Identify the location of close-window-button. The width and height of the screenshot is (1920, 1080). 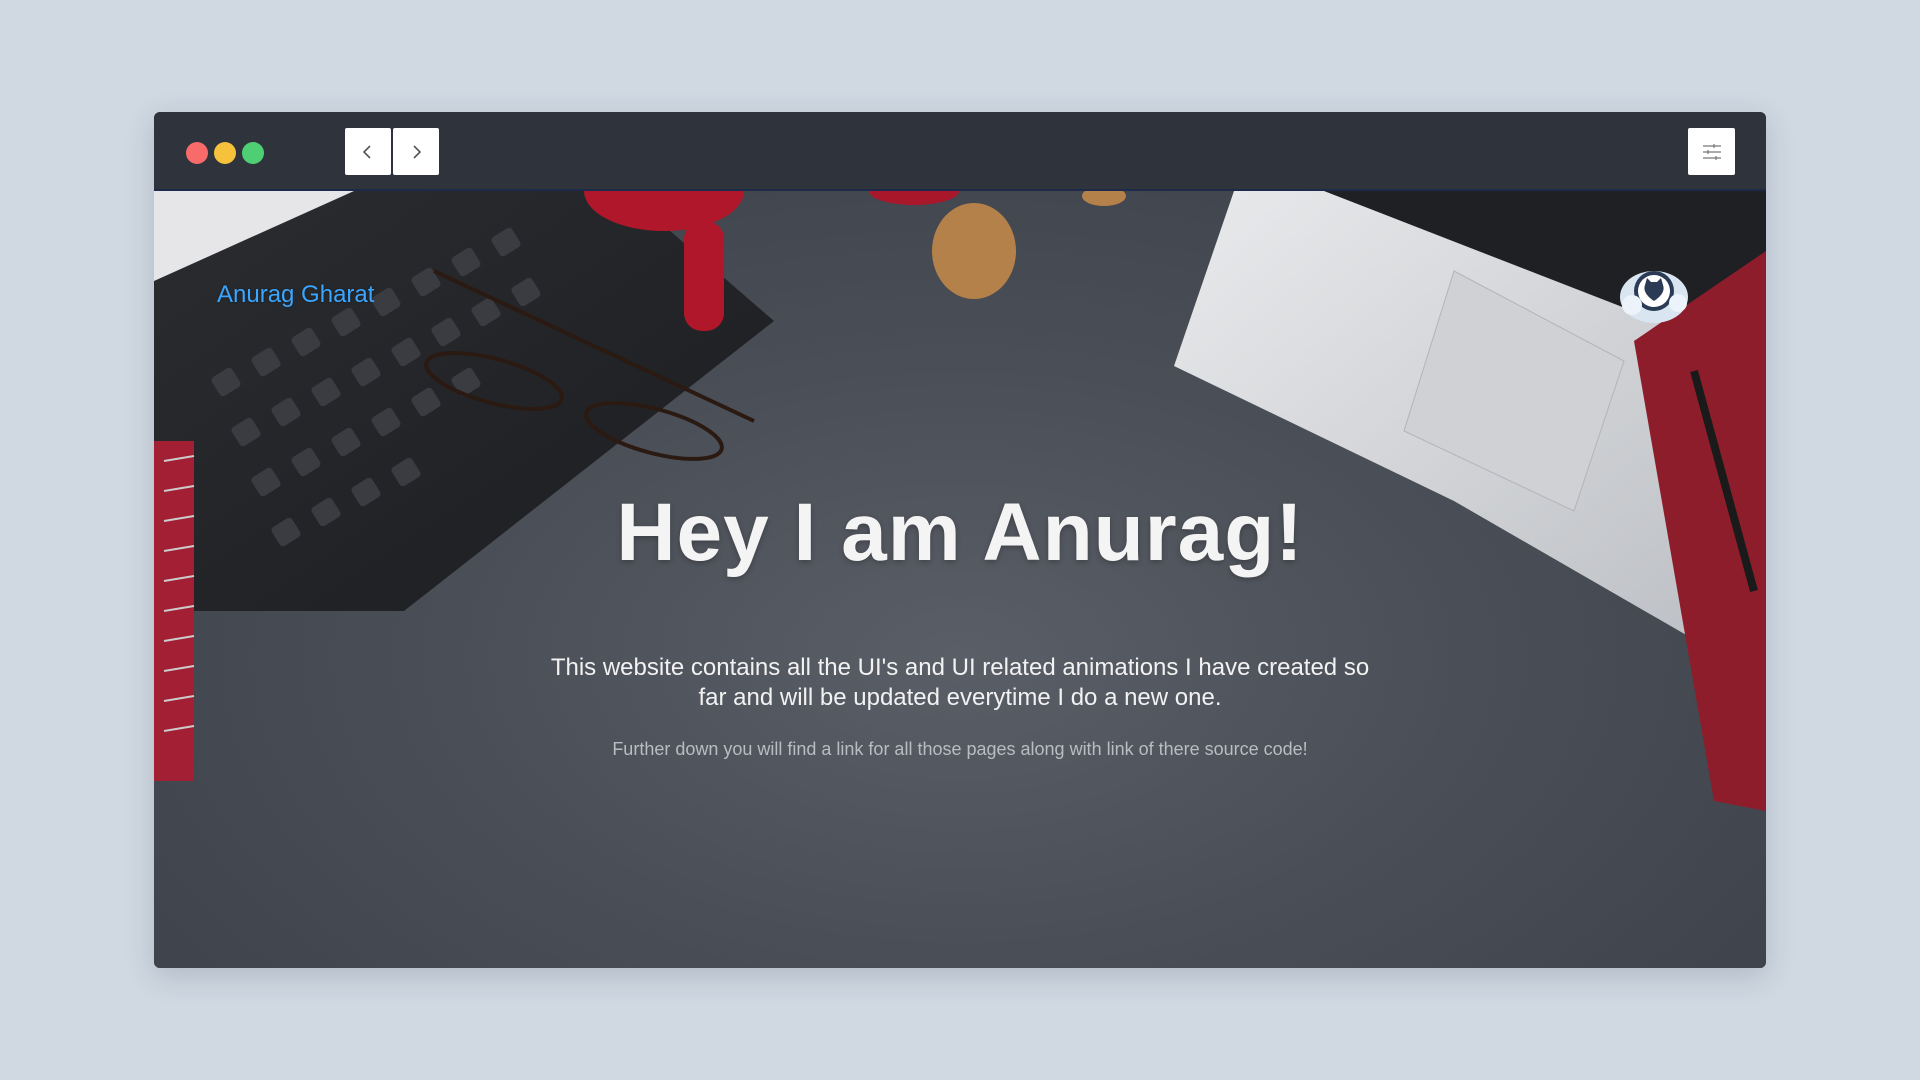
(197, 153).